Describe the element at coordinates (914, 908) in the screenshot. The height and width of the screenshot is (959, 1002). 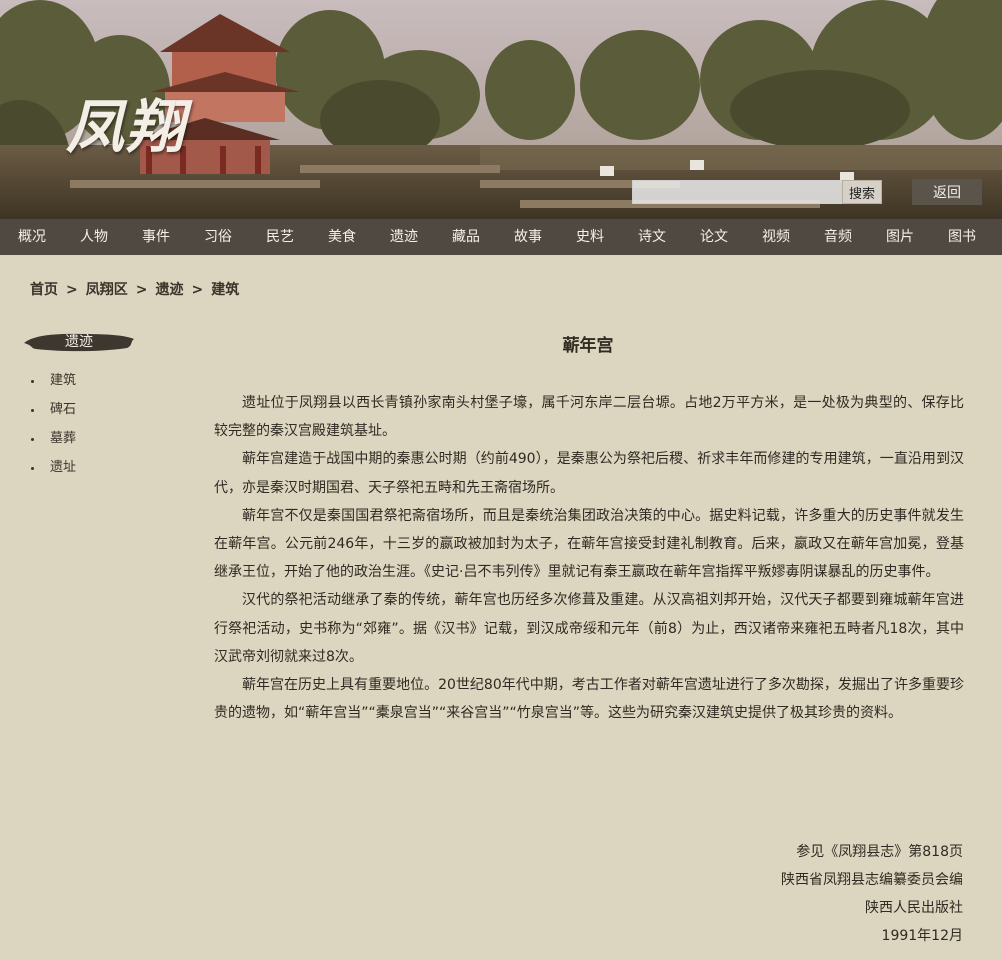
I see `source-line: 陕西人民出版社` at that location.